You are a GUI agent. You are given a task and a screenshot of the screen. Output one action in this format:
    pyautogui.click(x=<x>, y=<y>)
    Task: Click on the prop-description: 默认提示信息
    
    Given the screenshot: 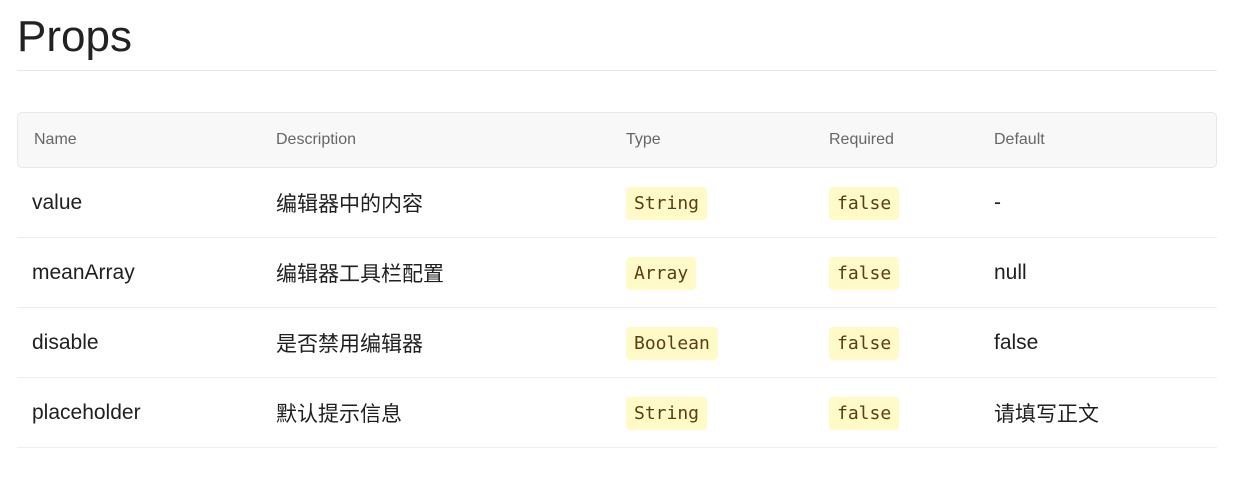 What is the action you would take?
    pyautogui.click(x=451, y=413)
    